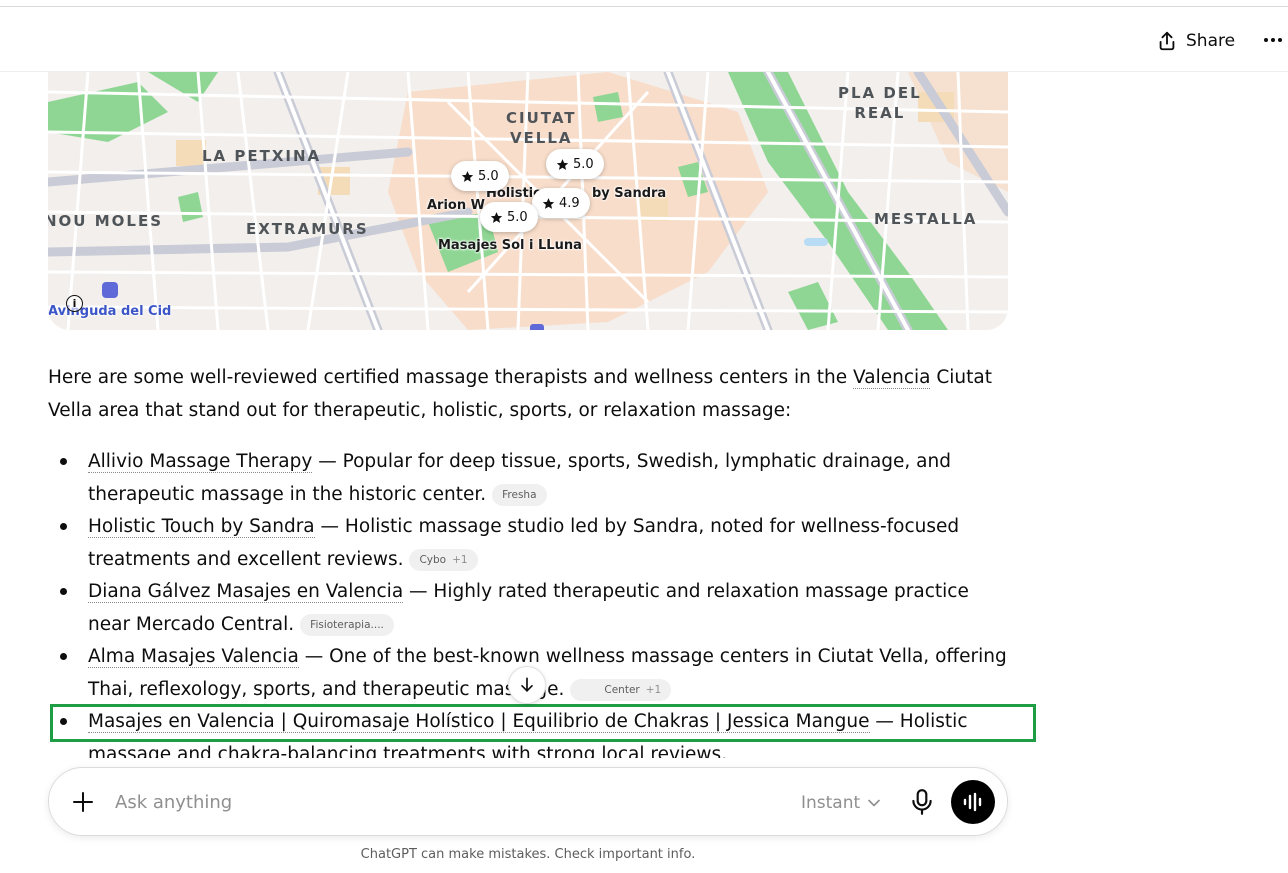 The width and height of the screenshot is (1288, 873). I want to click on map-rating-pin: 4.9, so click(561, 203).